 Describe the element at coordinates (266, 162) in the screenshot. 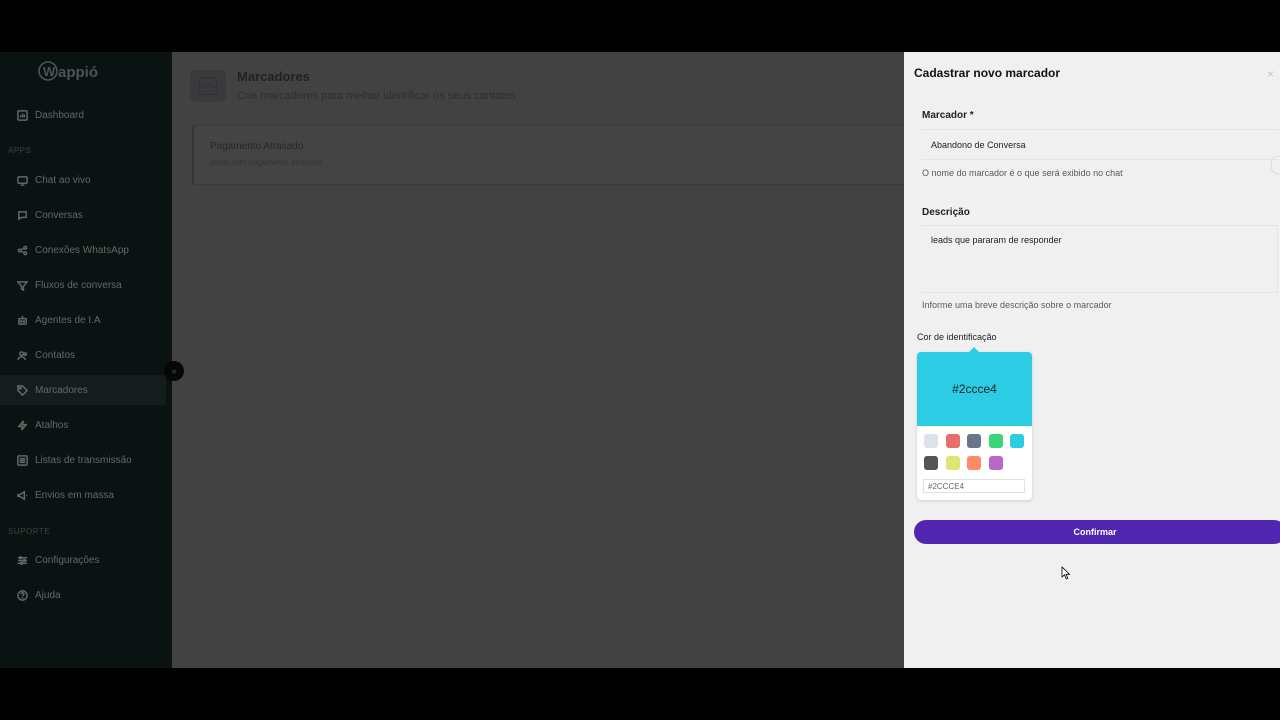

I see `tag-description: leads com pagamento atrasado` at that location.